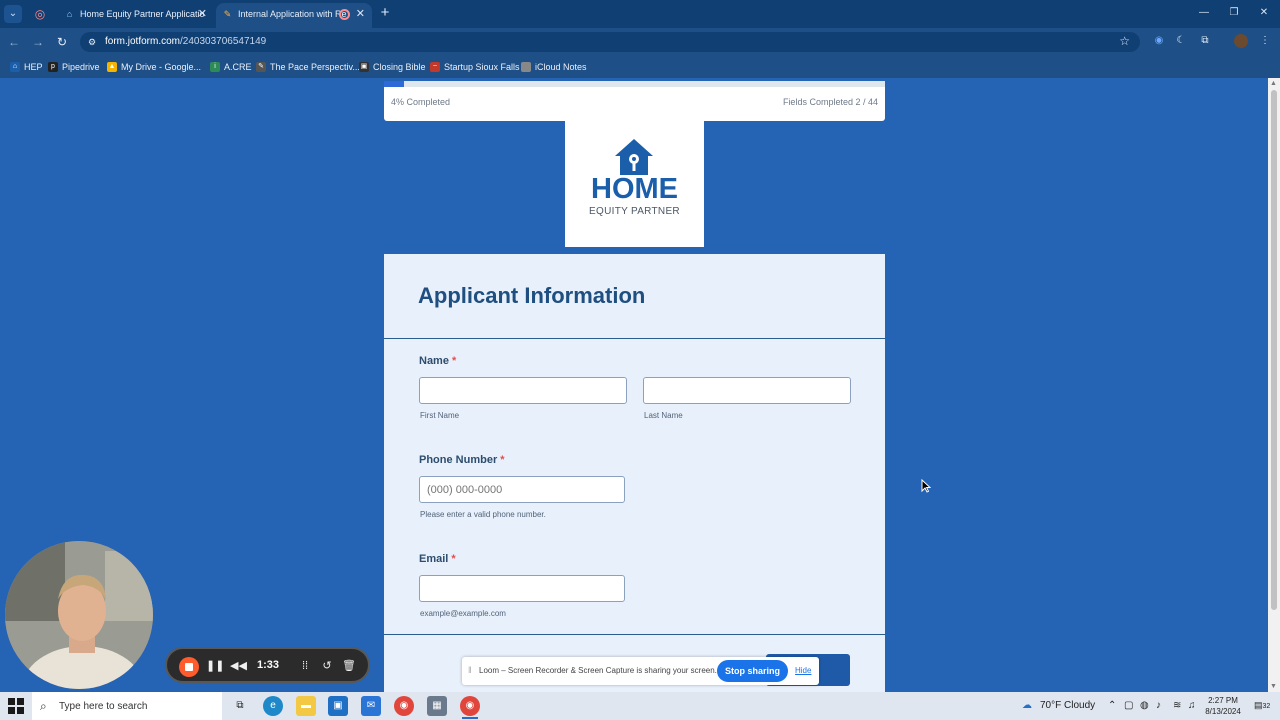 The image size is (1280, 720). Describe the element at coordinates (142, 14) in the screenshot. I see `tab-title: Home Equity Partner Applicatio` at that location.